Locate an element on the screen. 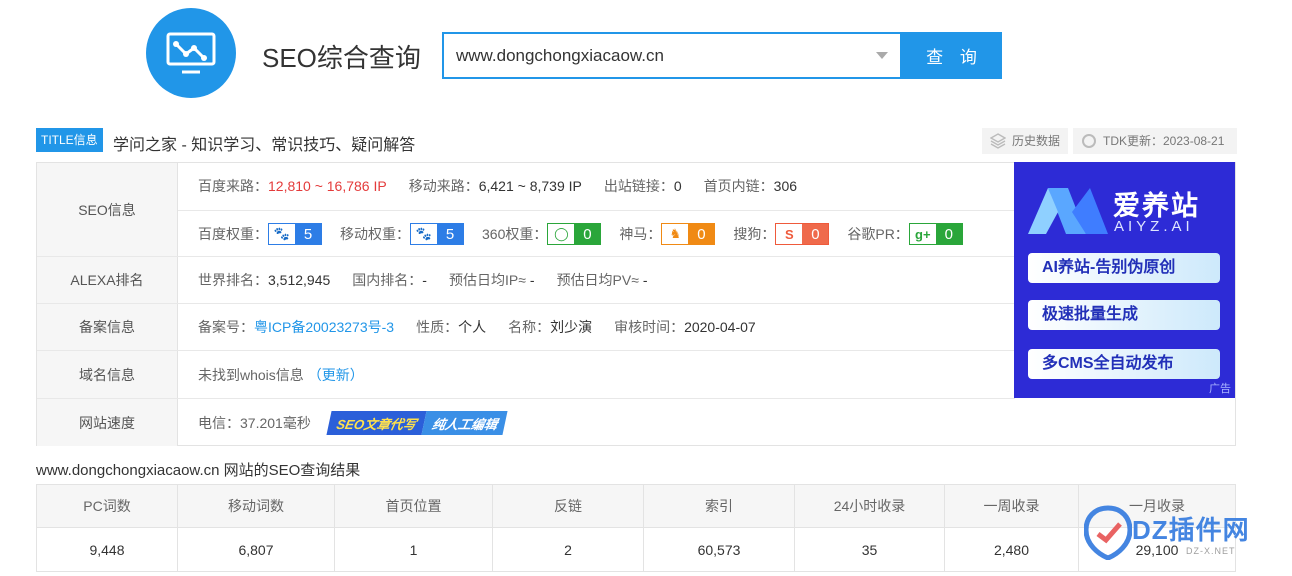  promo-manual-edit: 纯人工编辑 is located at coordinates (464, 423).